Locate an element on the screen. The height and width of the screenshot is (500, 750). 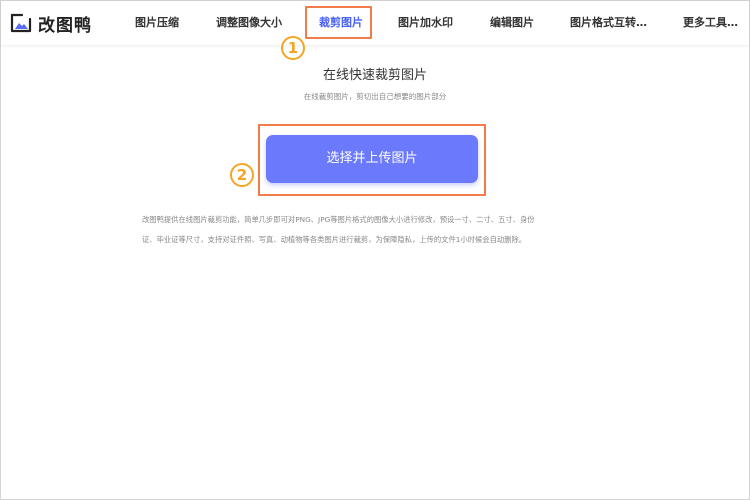
page-title: 在线快速裁剪图片 is located at coordinates (374, 75).